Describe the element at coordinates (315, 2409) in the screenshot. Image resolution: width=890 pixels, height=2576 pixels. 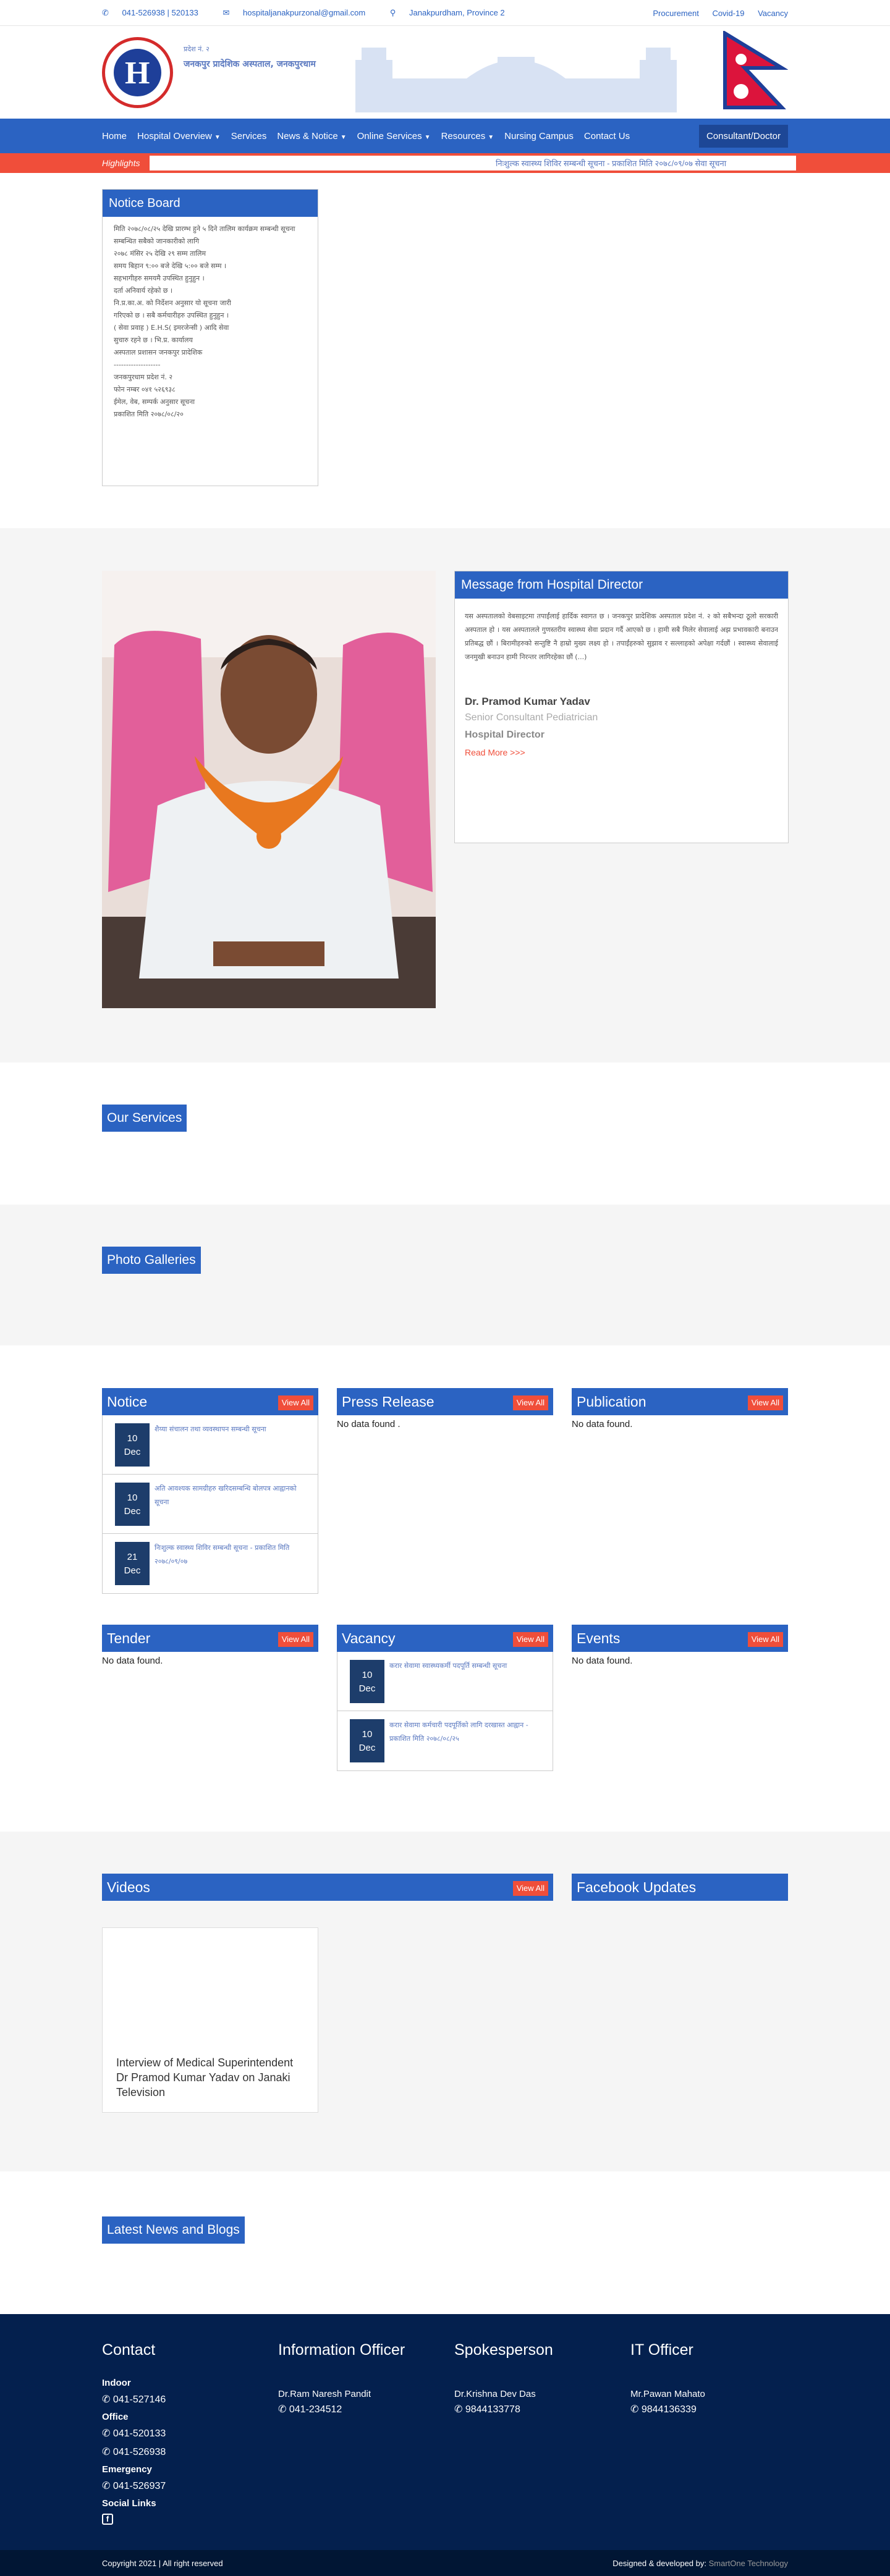
I see `phone-number: 041-234512` at that location.